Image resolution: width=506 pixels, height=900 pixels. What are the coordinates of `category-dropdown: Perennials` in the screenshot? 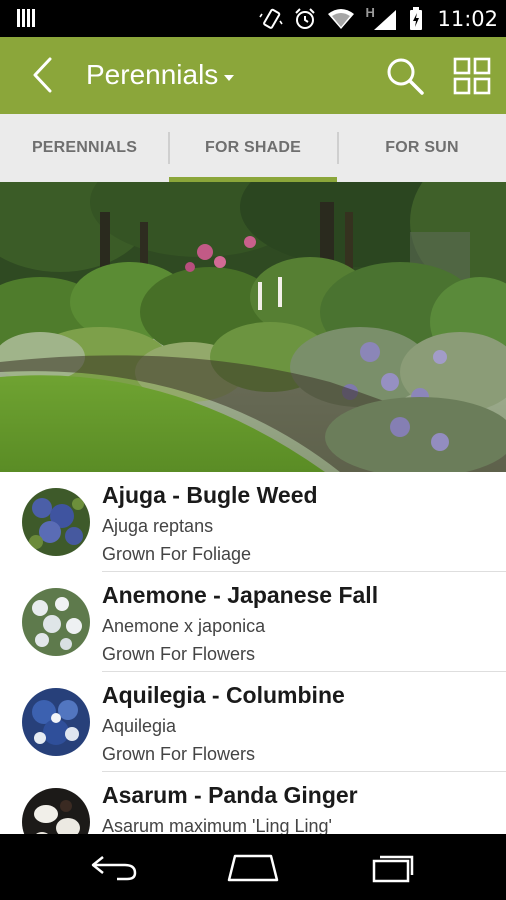 It's located at (160, 75).